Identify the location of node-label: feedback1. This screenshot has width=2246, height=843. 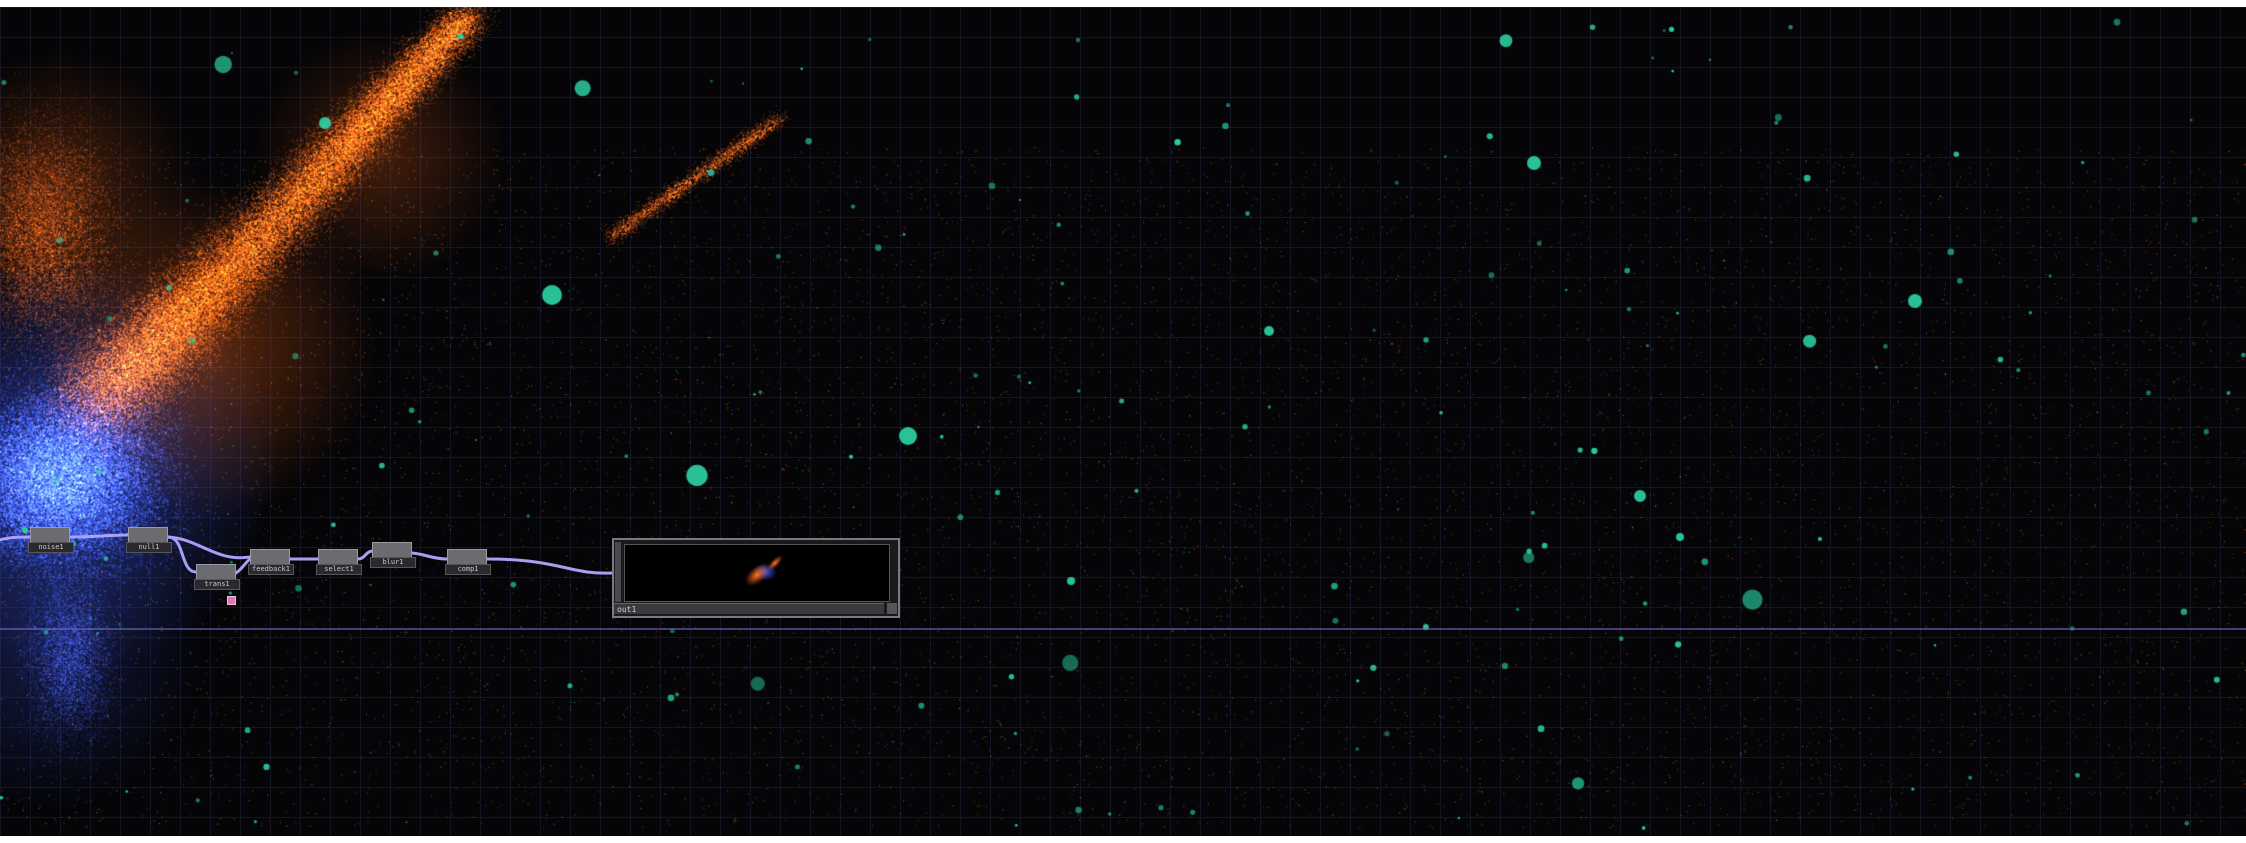
(271, 569).